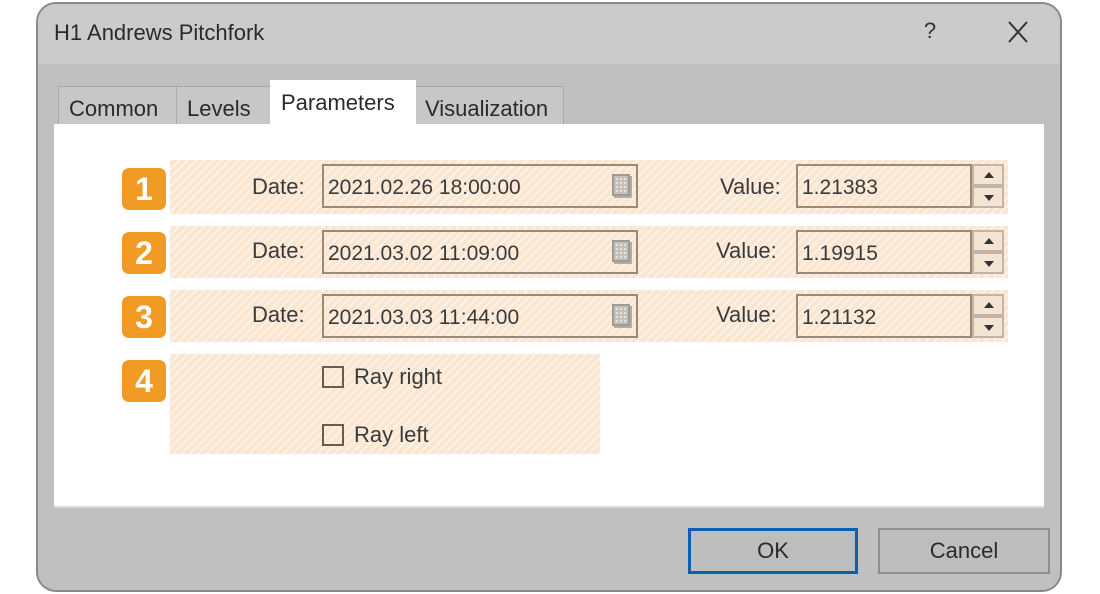 The width and height of the screenshot is (1100, 594). I want to click on ray-left-option: Ray left, so click(402, 436).